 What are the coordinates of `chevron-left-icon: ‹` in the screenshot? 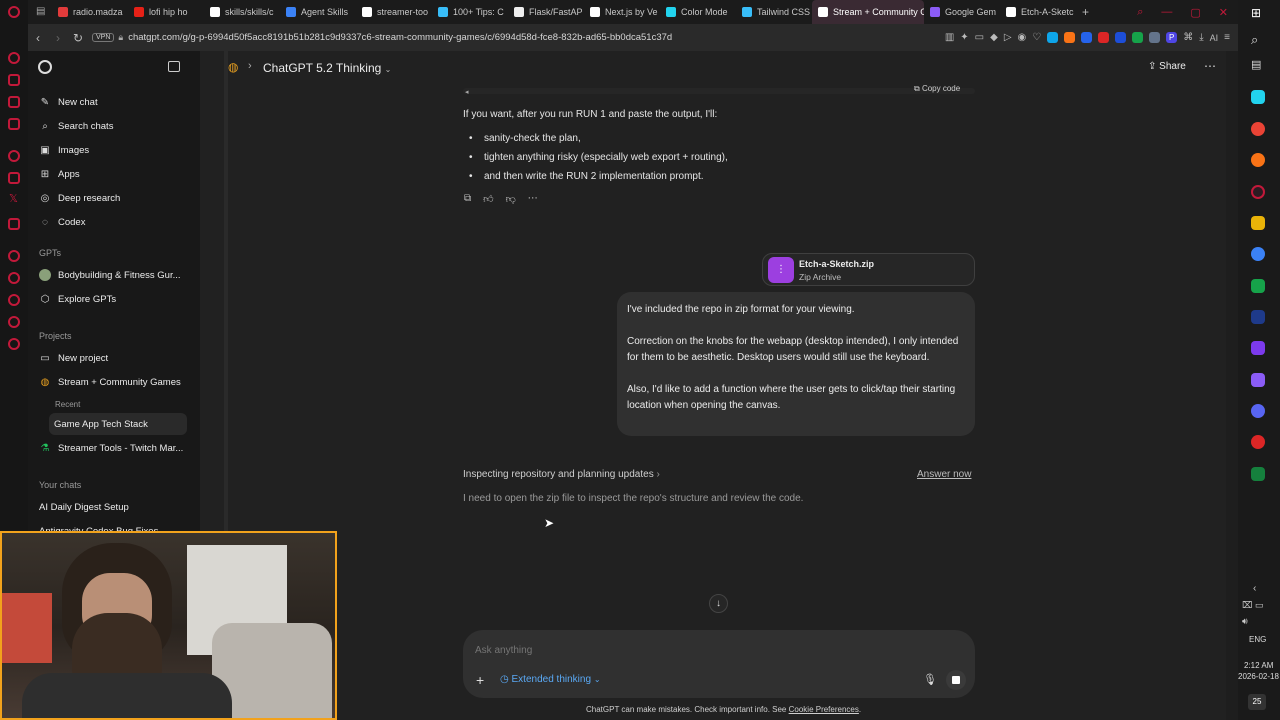 It's located at (1254, 588).